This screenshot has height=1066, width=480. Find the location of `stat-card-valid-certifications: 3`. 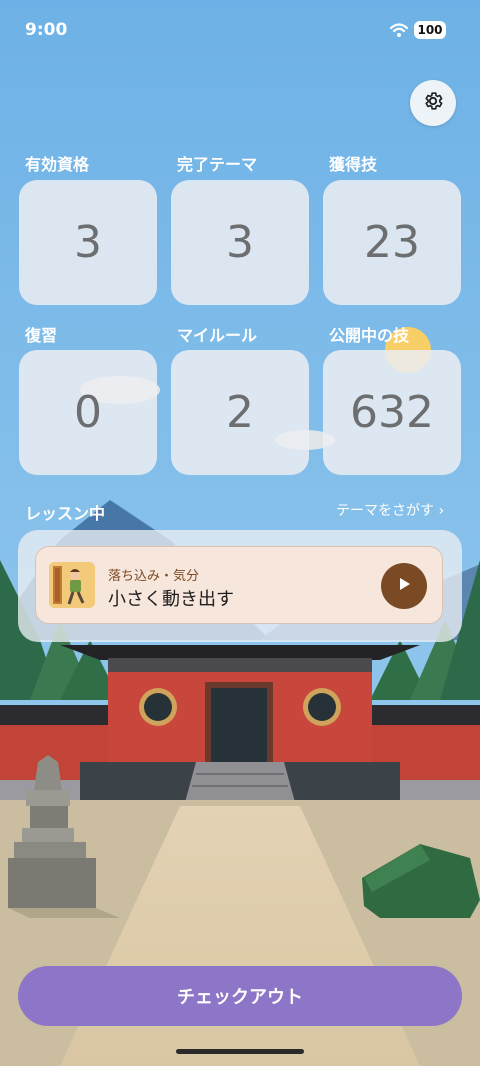

stat-card-valid-certifications: 3 is located at coordinates (88, 242).